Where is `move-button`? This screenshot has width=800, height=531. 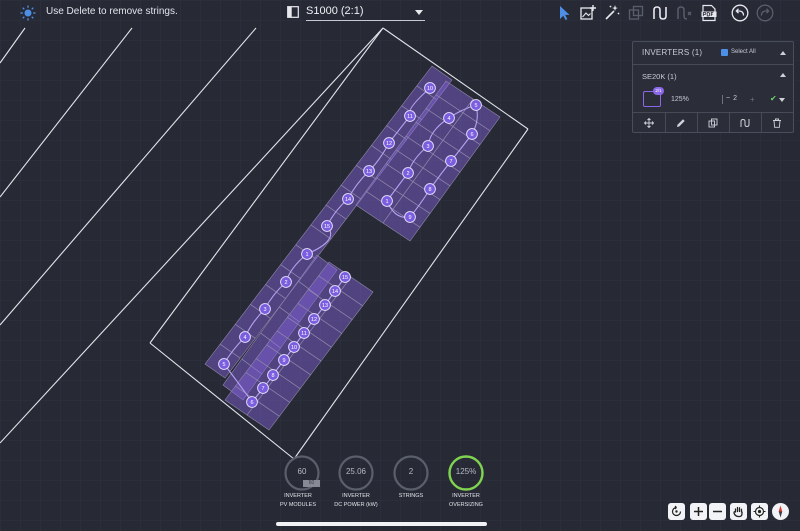
move-button is located at coordinates (649, 123).